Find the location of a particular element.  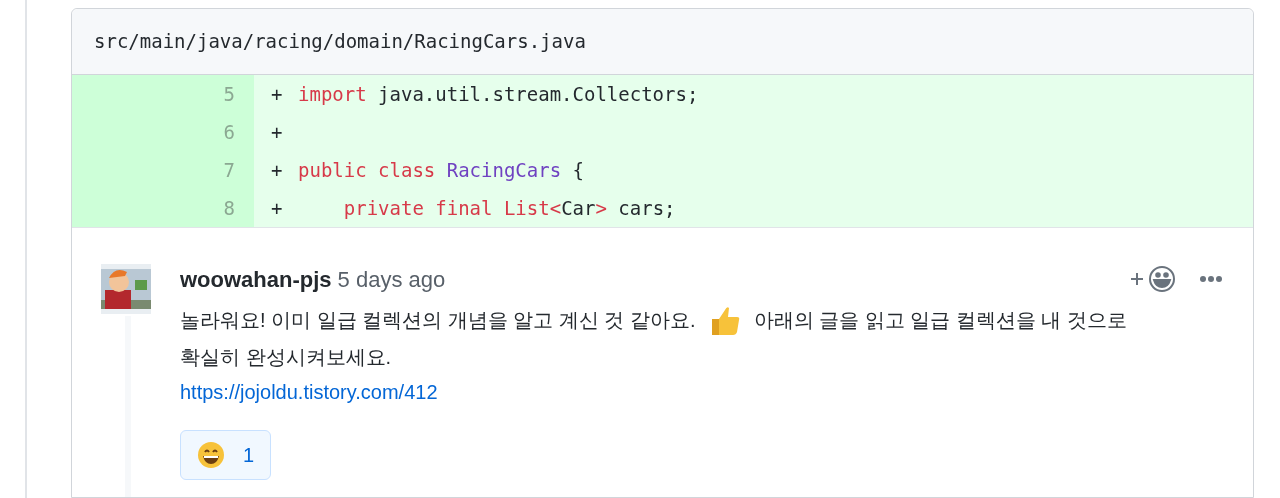

add-reaction-icon is located at coordinates (1153, 279).